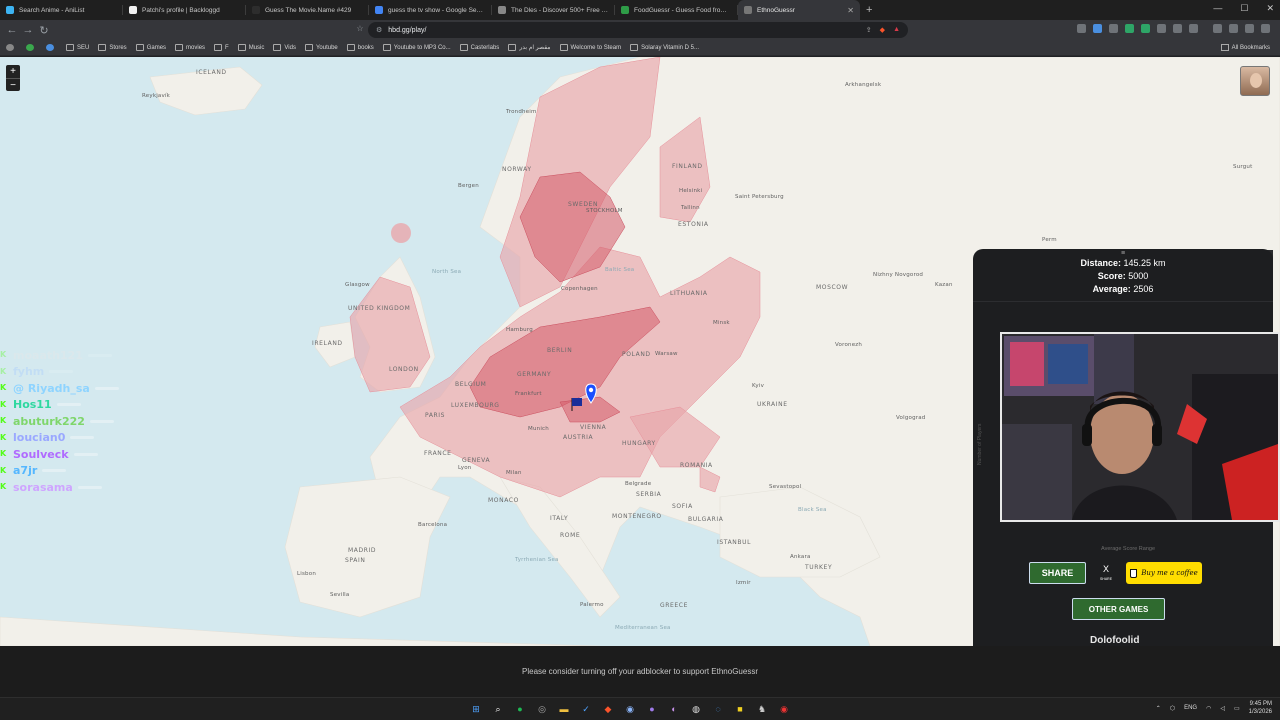  I want to click on drag-handle-icon: ≡, so click(1123, 253).